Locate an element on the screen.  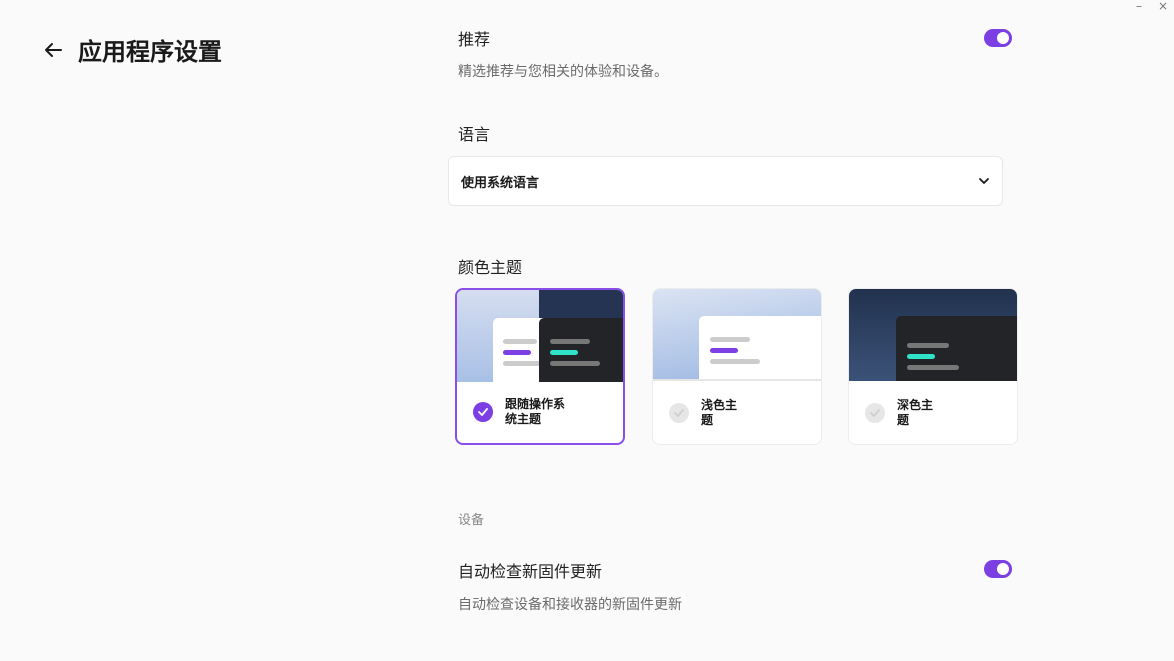
theme-heading: 颜色主题 is located at coordinates (490, 267).